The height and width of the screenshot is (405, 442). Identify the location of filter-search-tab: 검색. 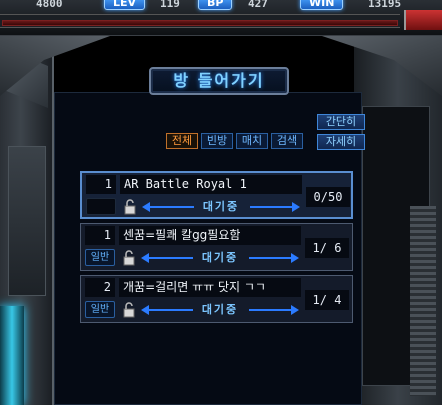
(287, 141).